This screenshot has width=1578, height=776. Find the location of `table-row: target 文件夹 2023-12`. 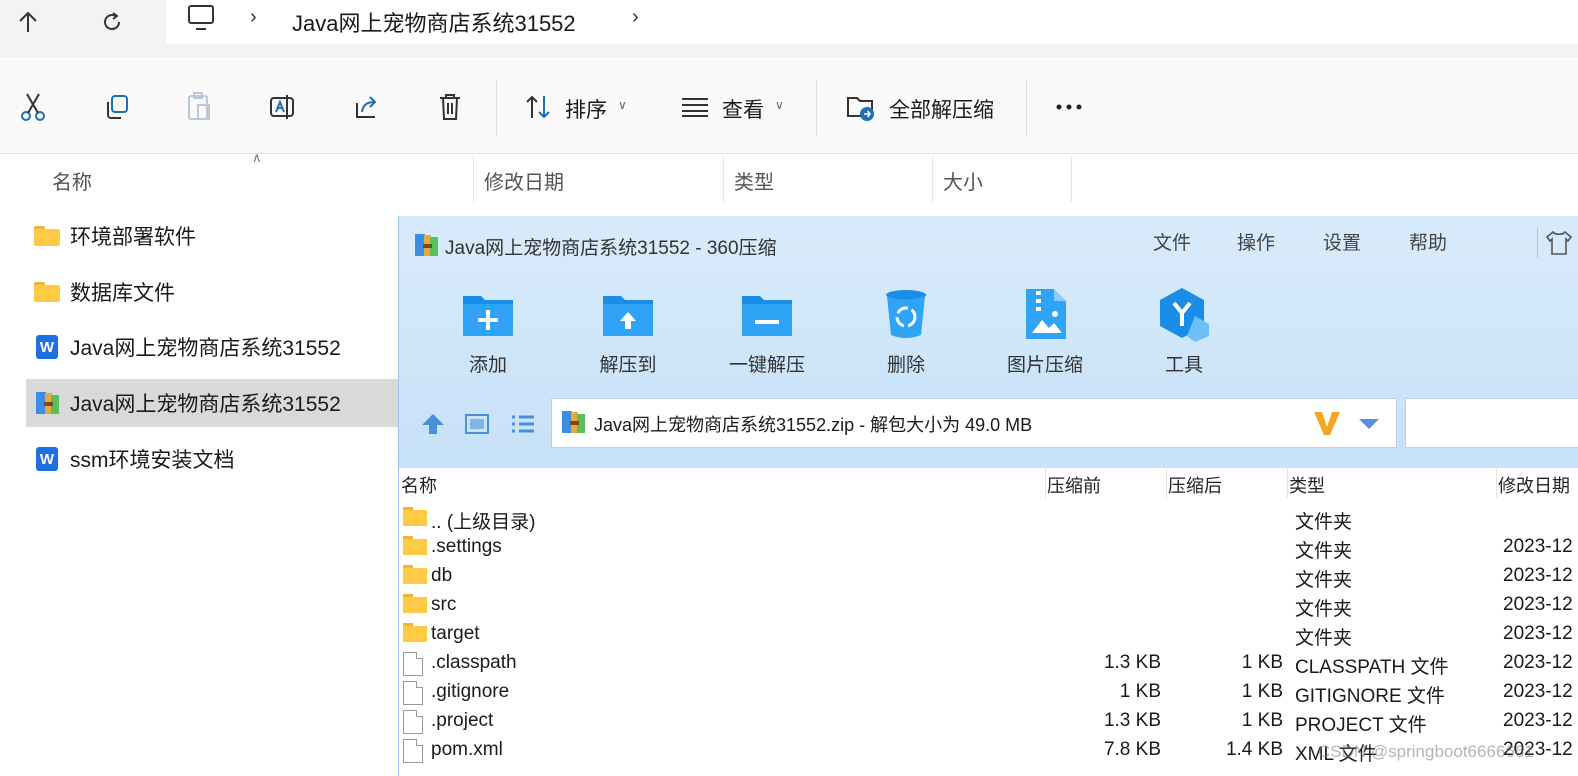

table-row: target 文件夹 2023-12 is located at coordinates (988, 634).